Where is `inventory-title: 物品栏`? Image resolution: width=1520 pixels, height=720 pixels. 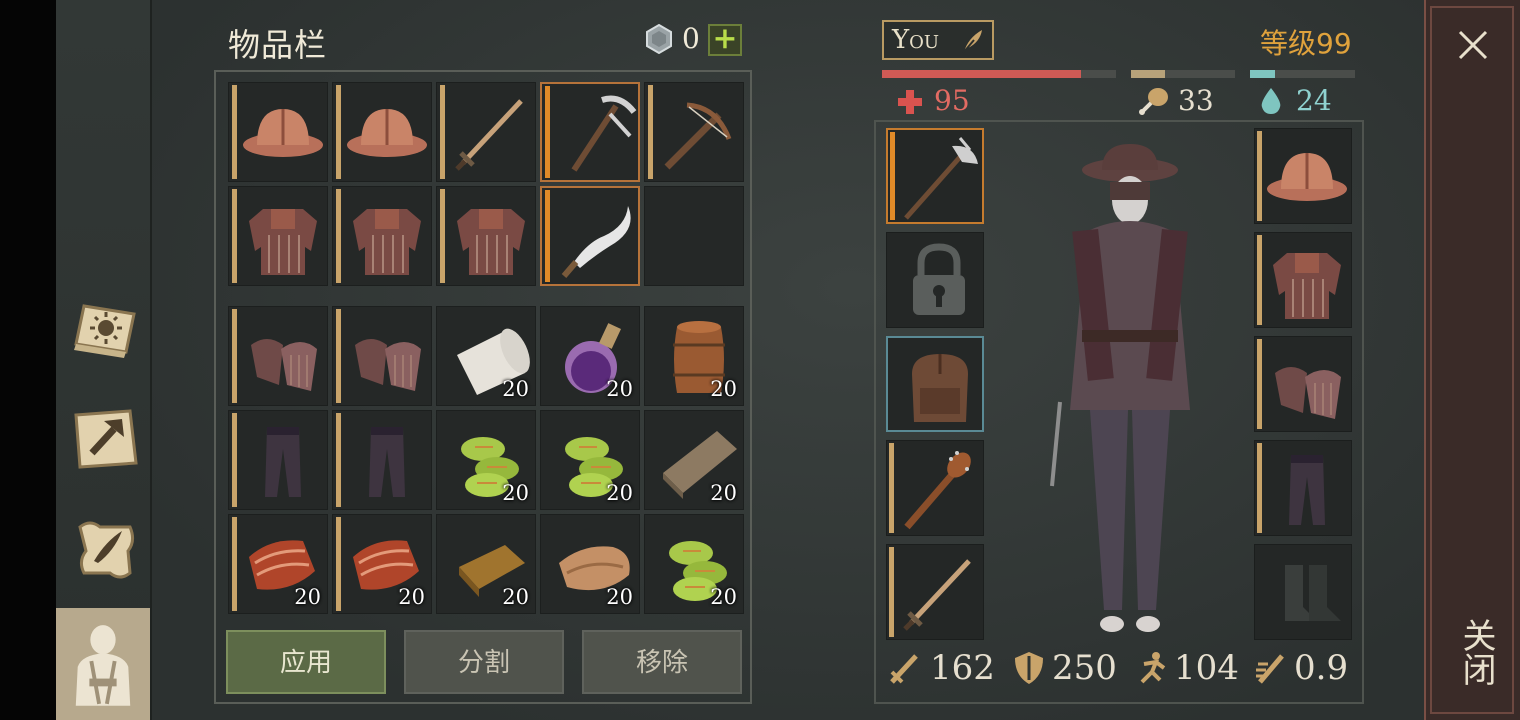
inventory-title: 物品栏 is located at coordinates (278, 45).